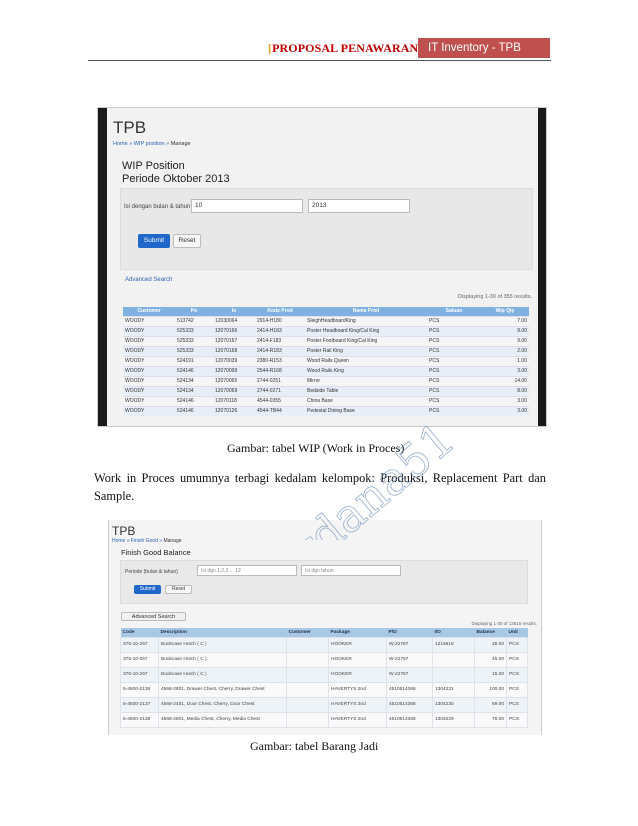 This screenshot has width=638, height=826. What do you see at coordinates (234, 330) in the screenshot?
I see `table-cell: 12070166` at bounding box center [234, 330].